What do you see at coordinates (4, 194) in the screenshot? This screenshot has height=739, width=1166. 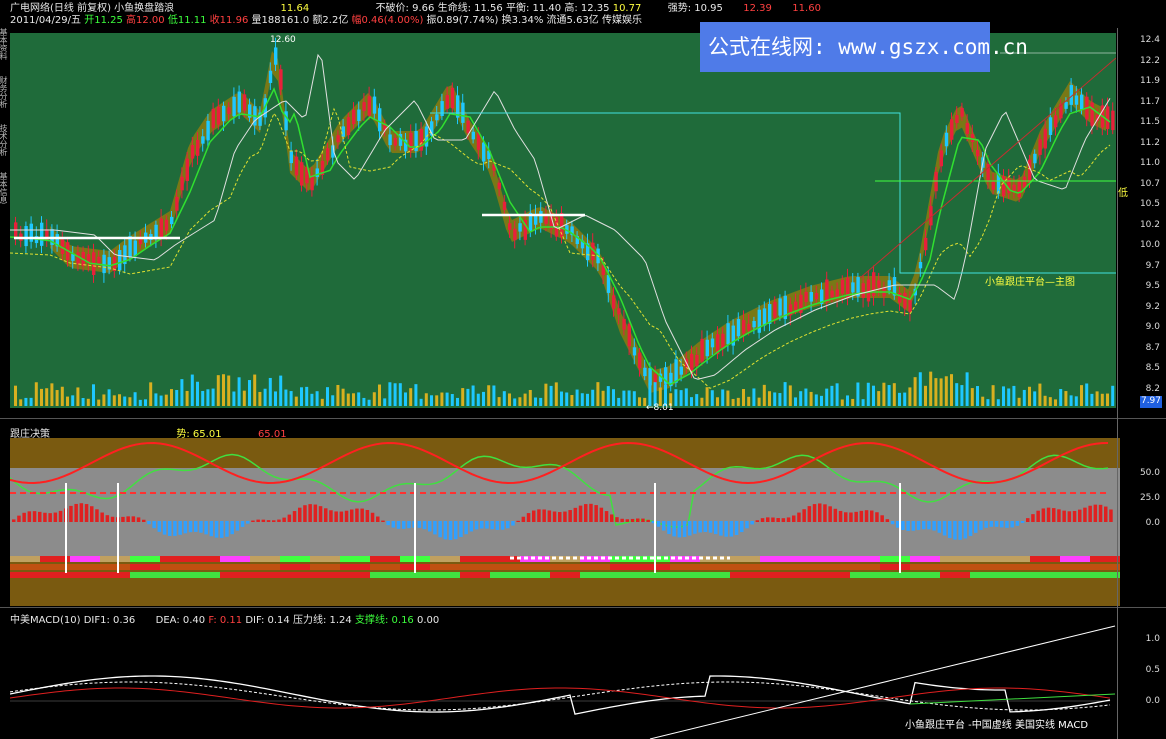 I see `left-tab-4: 基本信息` at bounding box center [4, 194].